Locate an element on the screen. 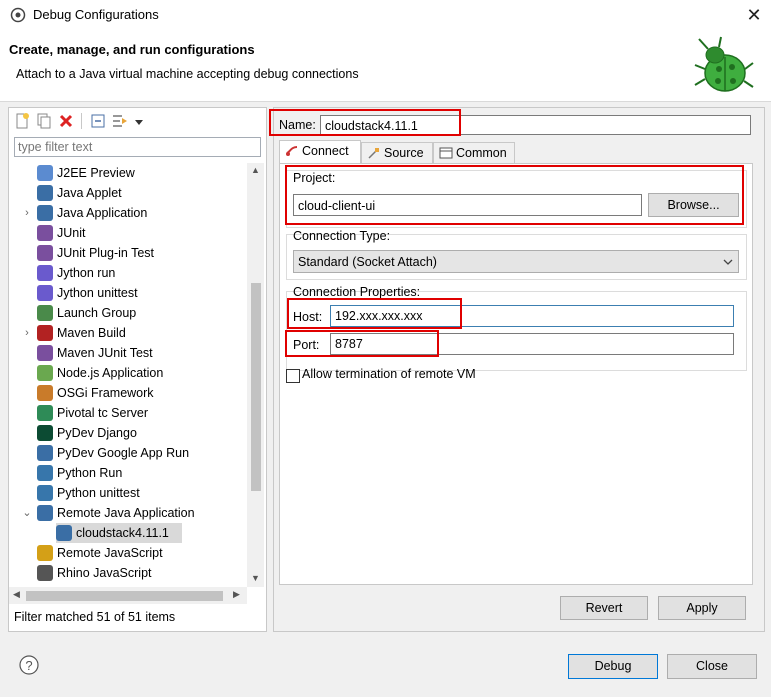 The height and width of the screenshot is (697, 771). banner-heading: Create, manage, and run configurations is located at coordinates (132, 49).